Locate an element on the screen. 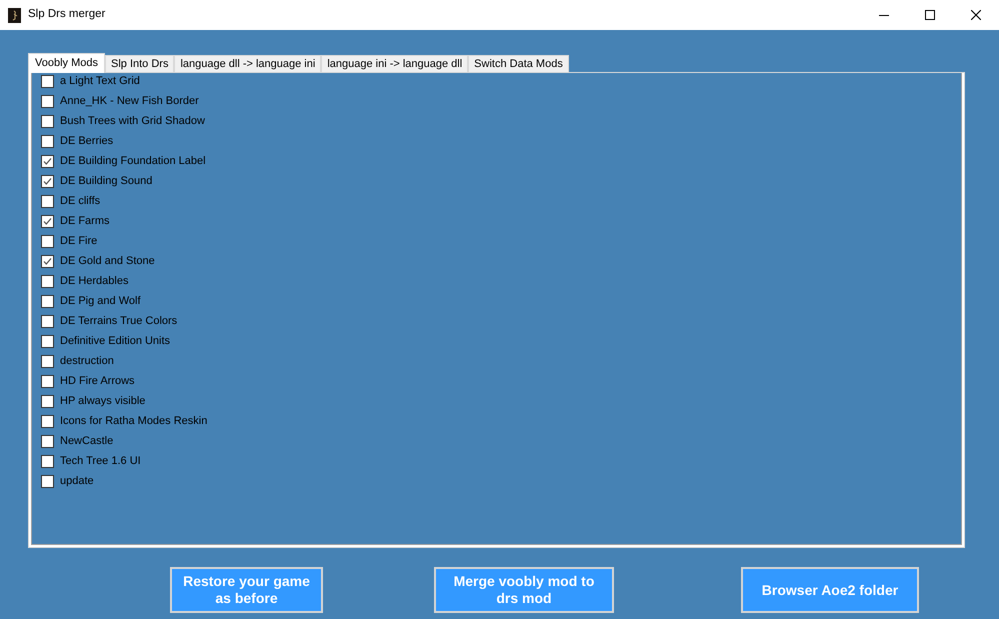  minimize-icon is located at coordinates (884, 15).